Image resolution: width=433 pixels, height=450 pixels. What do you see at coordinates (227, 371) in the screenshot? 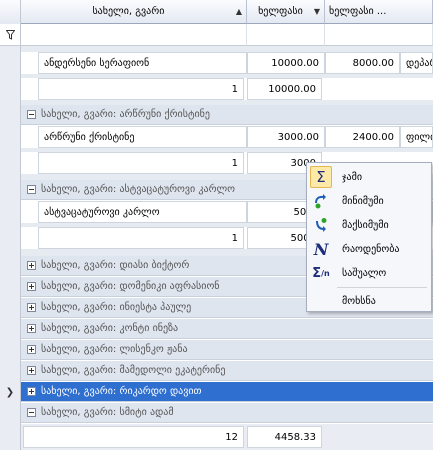
I see `group-row: სახელი, გვარი: მამედოლი ეკატერინე` at bounding box center [227, 371].